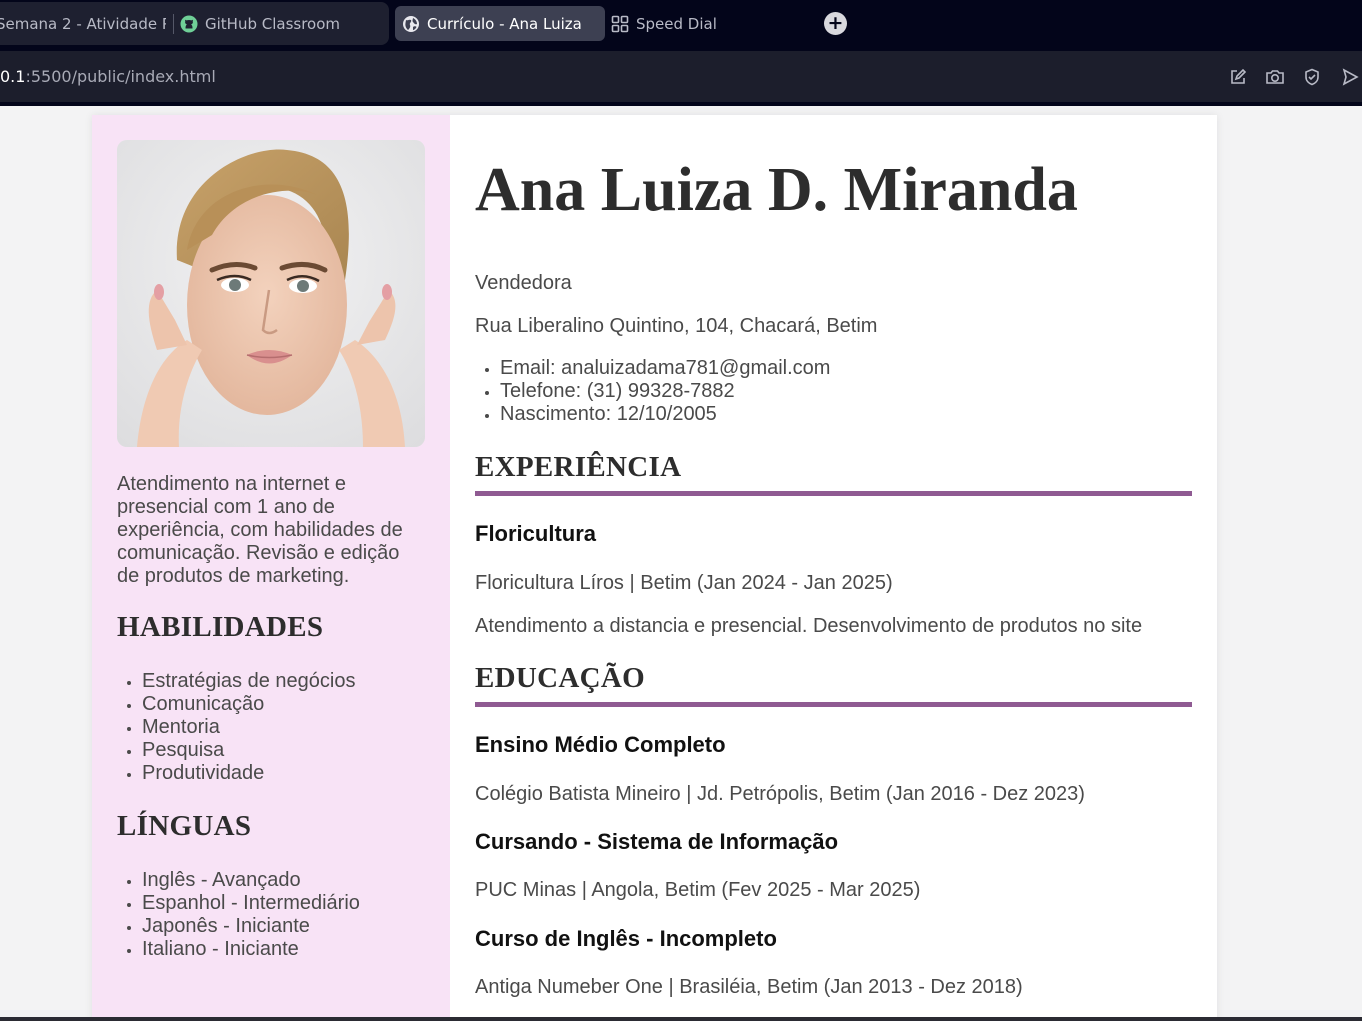 The height and width of the screenshot is (1021, 1362). Describe the element at coordinates (251, 880) in the screenshot. I see `list-item: Inglês - Avançado` at that location.